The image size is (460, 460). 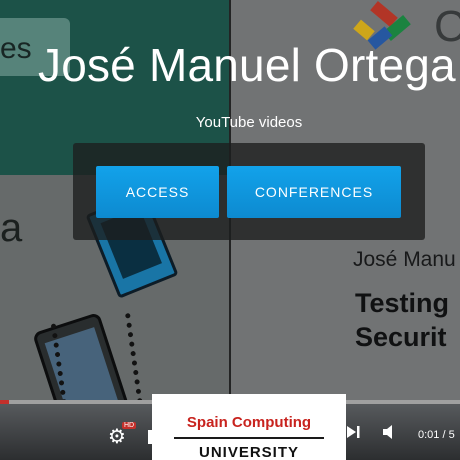 I want to click on university-badge: Spain Computing UNIVERSITY, so click(x=249, y=427).